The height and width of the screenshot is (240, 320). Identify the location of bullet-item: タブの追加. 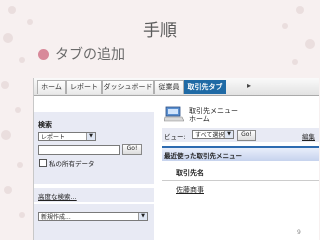
(81, 54).